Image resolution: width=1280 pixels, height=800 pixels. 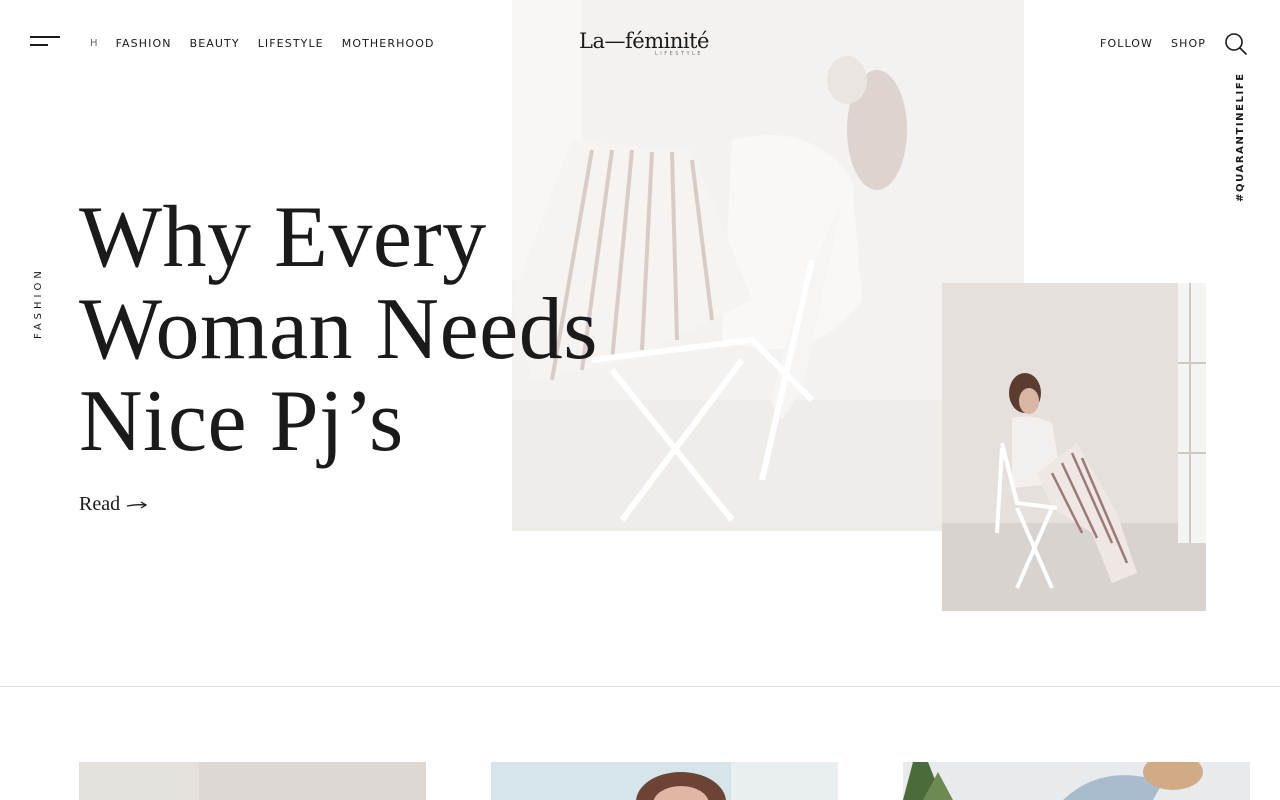 What do you see at coordinates (644, 42) in the screenshot?
I see `site-logo: La—féminité LIFESTYLE` at bounding box center [644, 42].